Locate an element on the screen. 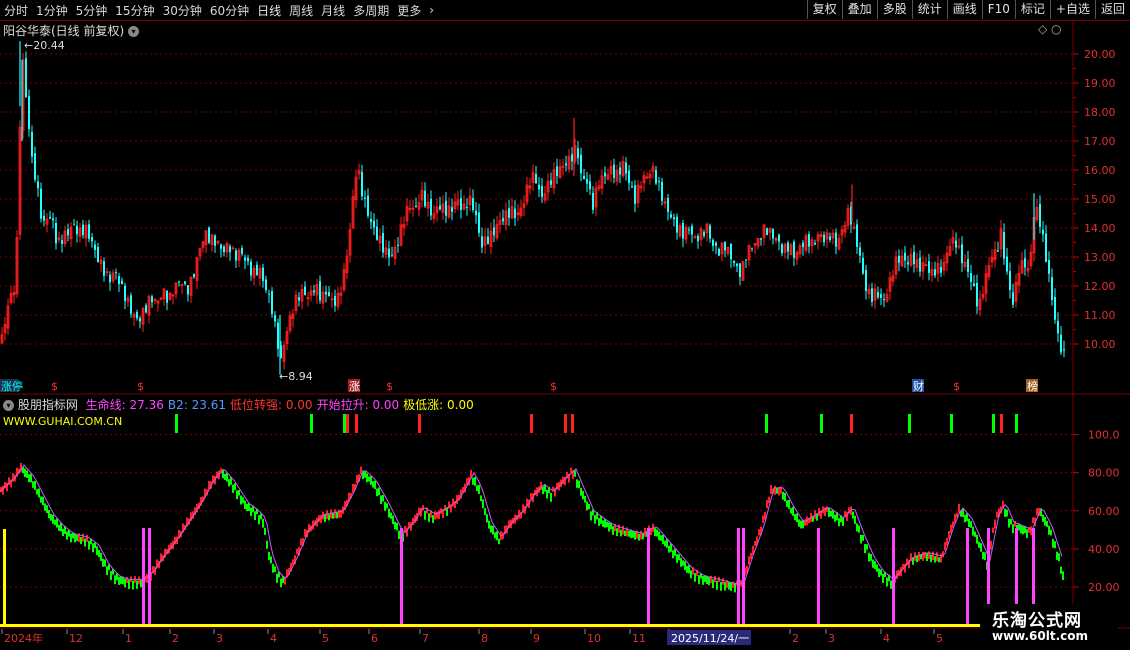 This screenshot has height=650, width=1130. indicator-dropdown-icon: ▾ is located at coordinates (8, 405).